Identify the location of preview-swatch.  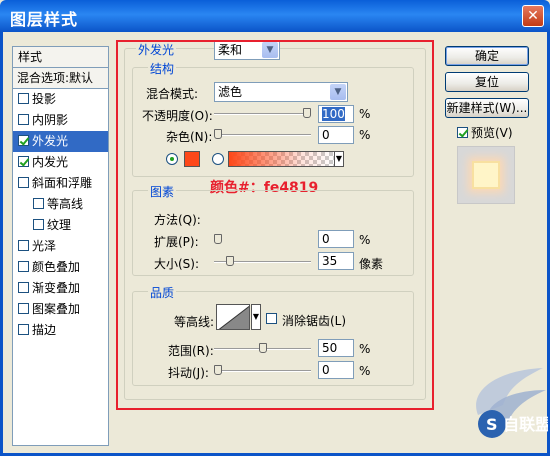
(486, 175).